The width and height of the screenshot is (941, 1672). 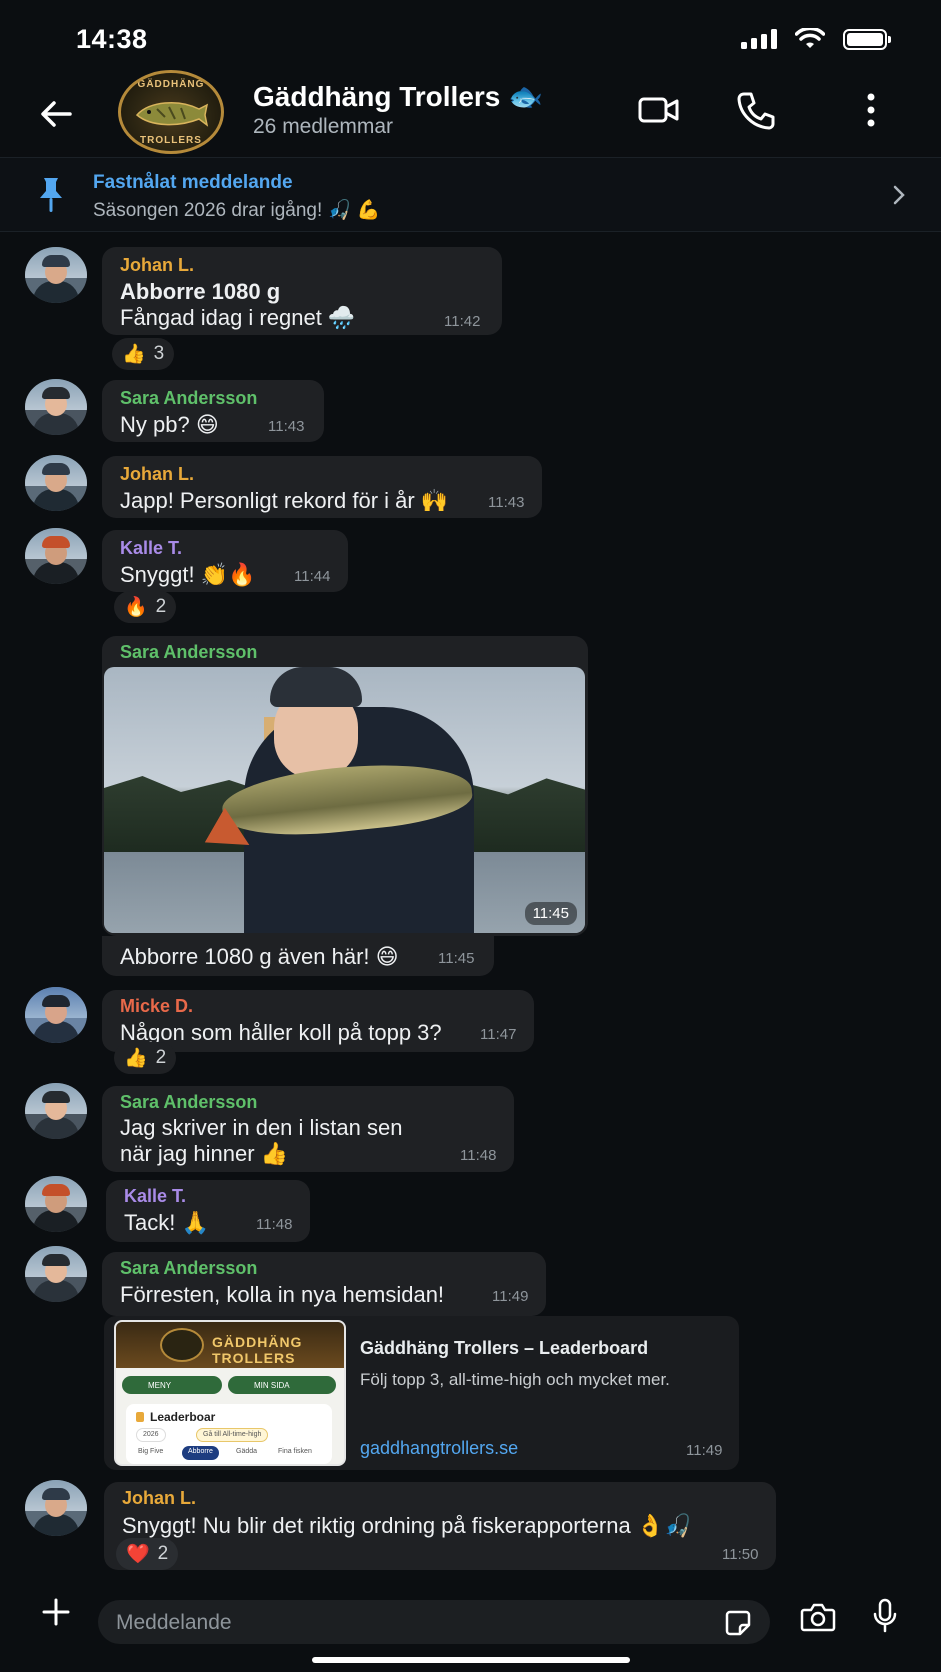 I want to click on link-title: Gäddhäng Trollers – Leaderboard, so click(x=504, y=1348).